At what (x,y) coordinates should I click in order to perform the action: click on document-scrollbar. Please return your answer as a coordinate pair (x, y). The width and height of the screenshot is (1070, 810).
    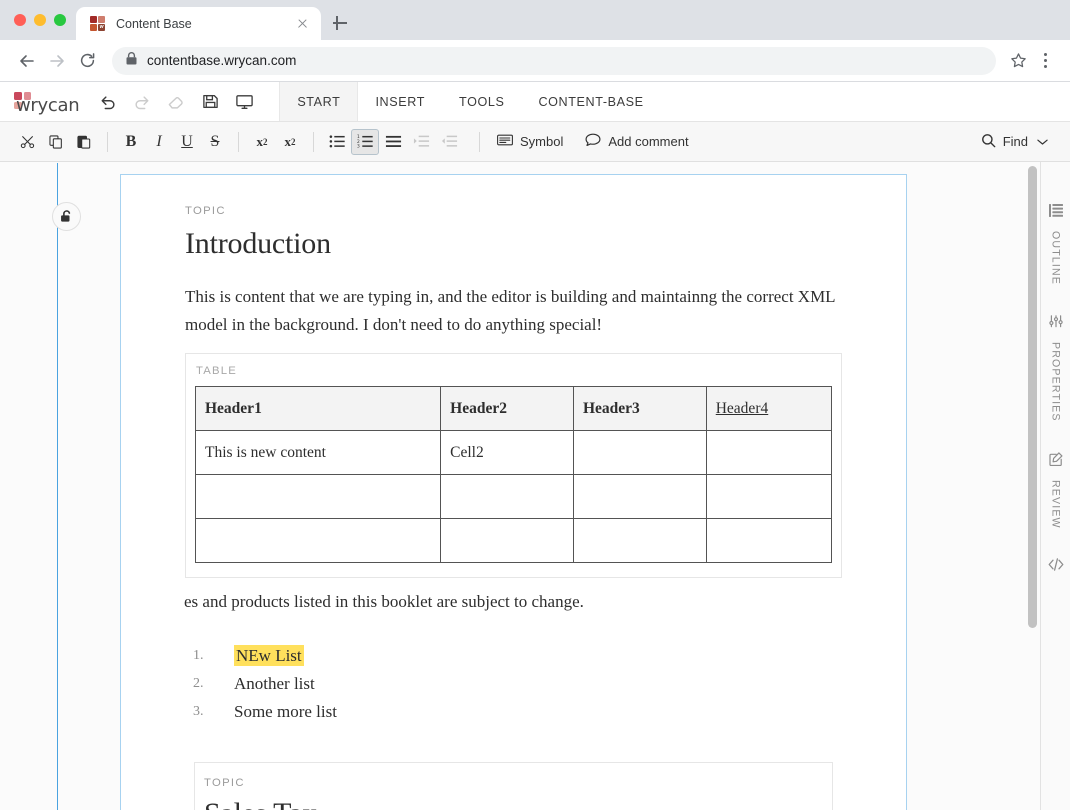
    Looking at the image, I should click on (1032, 486).